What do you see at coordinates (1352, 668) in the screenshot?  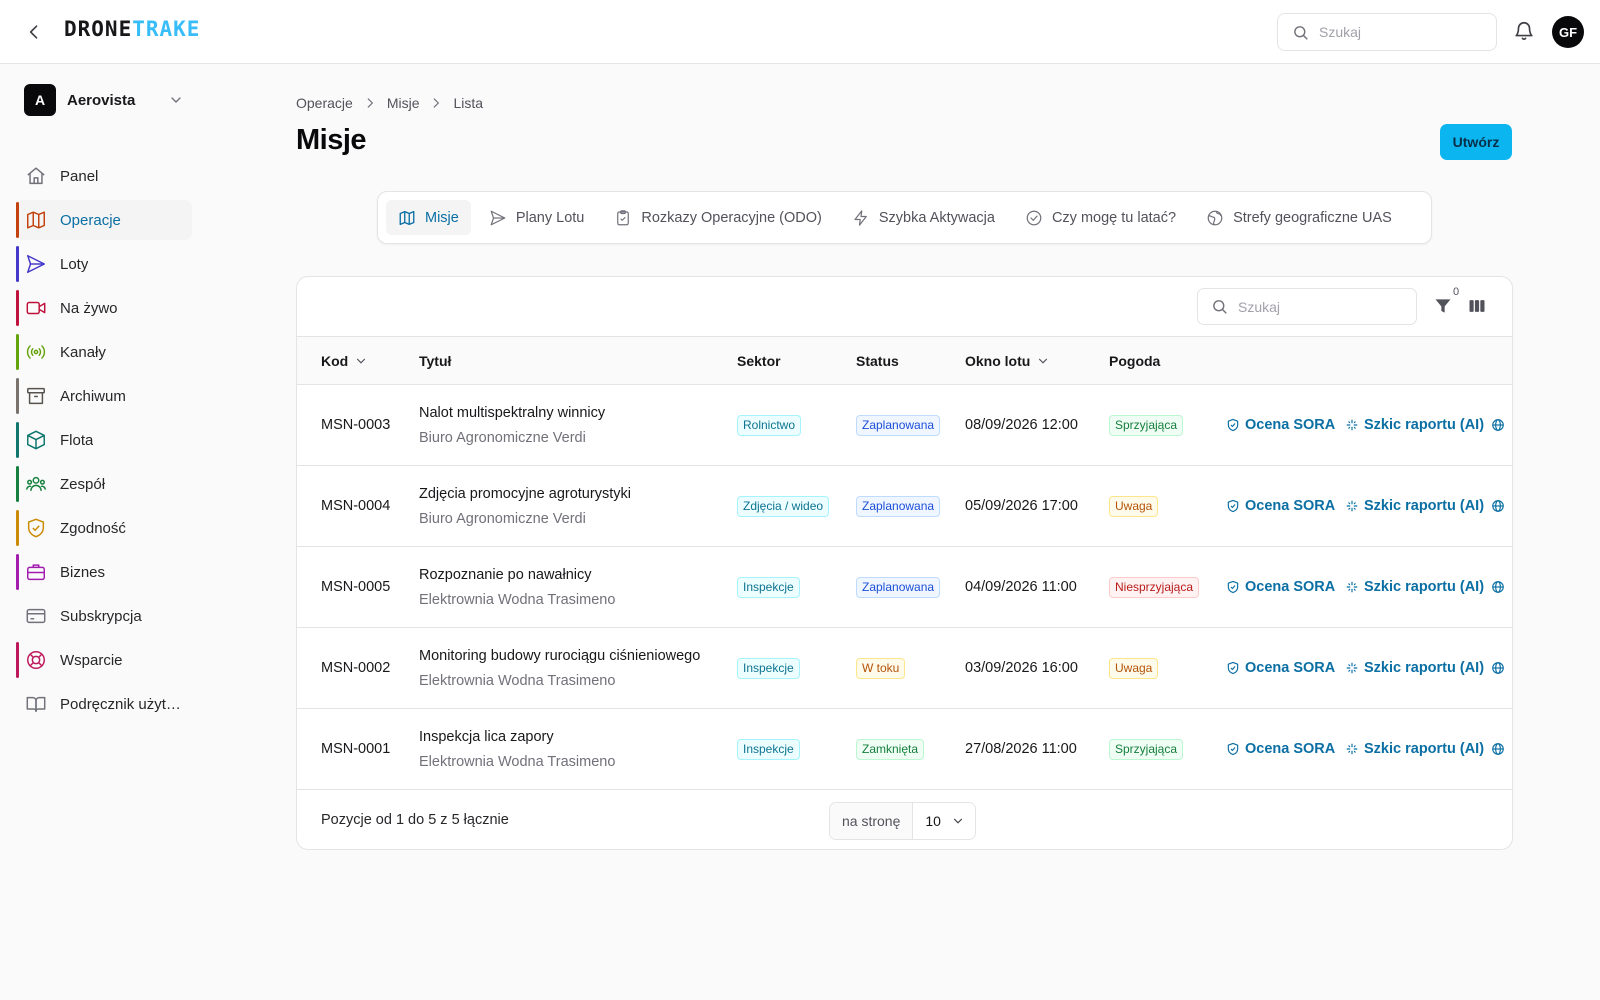 I see `sparkles-icon` at bounding box center [1352, 668].